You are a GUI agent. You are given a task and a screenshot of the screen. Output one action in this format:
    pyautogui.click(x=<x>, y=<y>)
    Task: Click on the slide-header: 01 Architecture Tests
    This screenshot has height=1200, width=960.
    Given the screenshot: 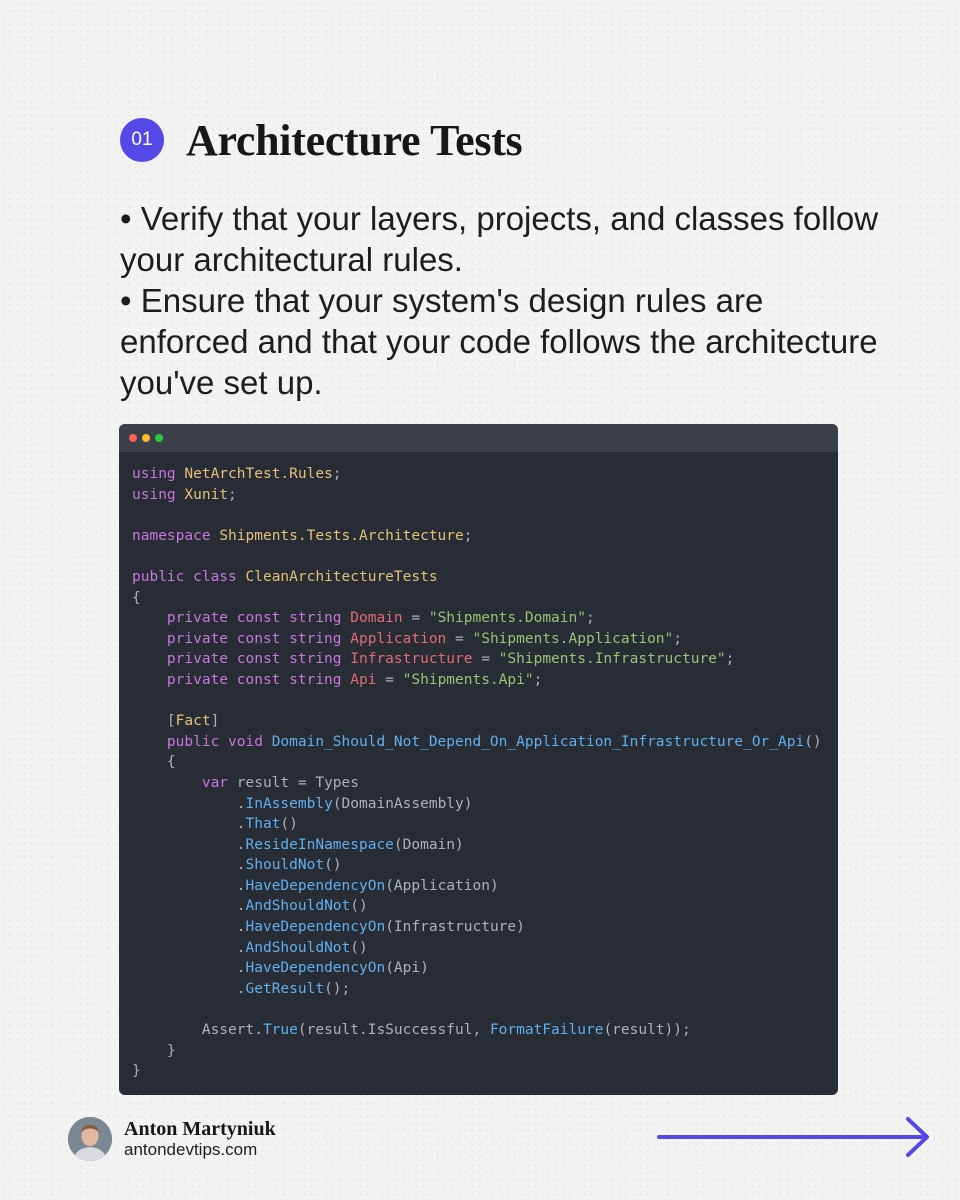 What is the action you would take?
    pyautogui.click(x=321, y=140)
    